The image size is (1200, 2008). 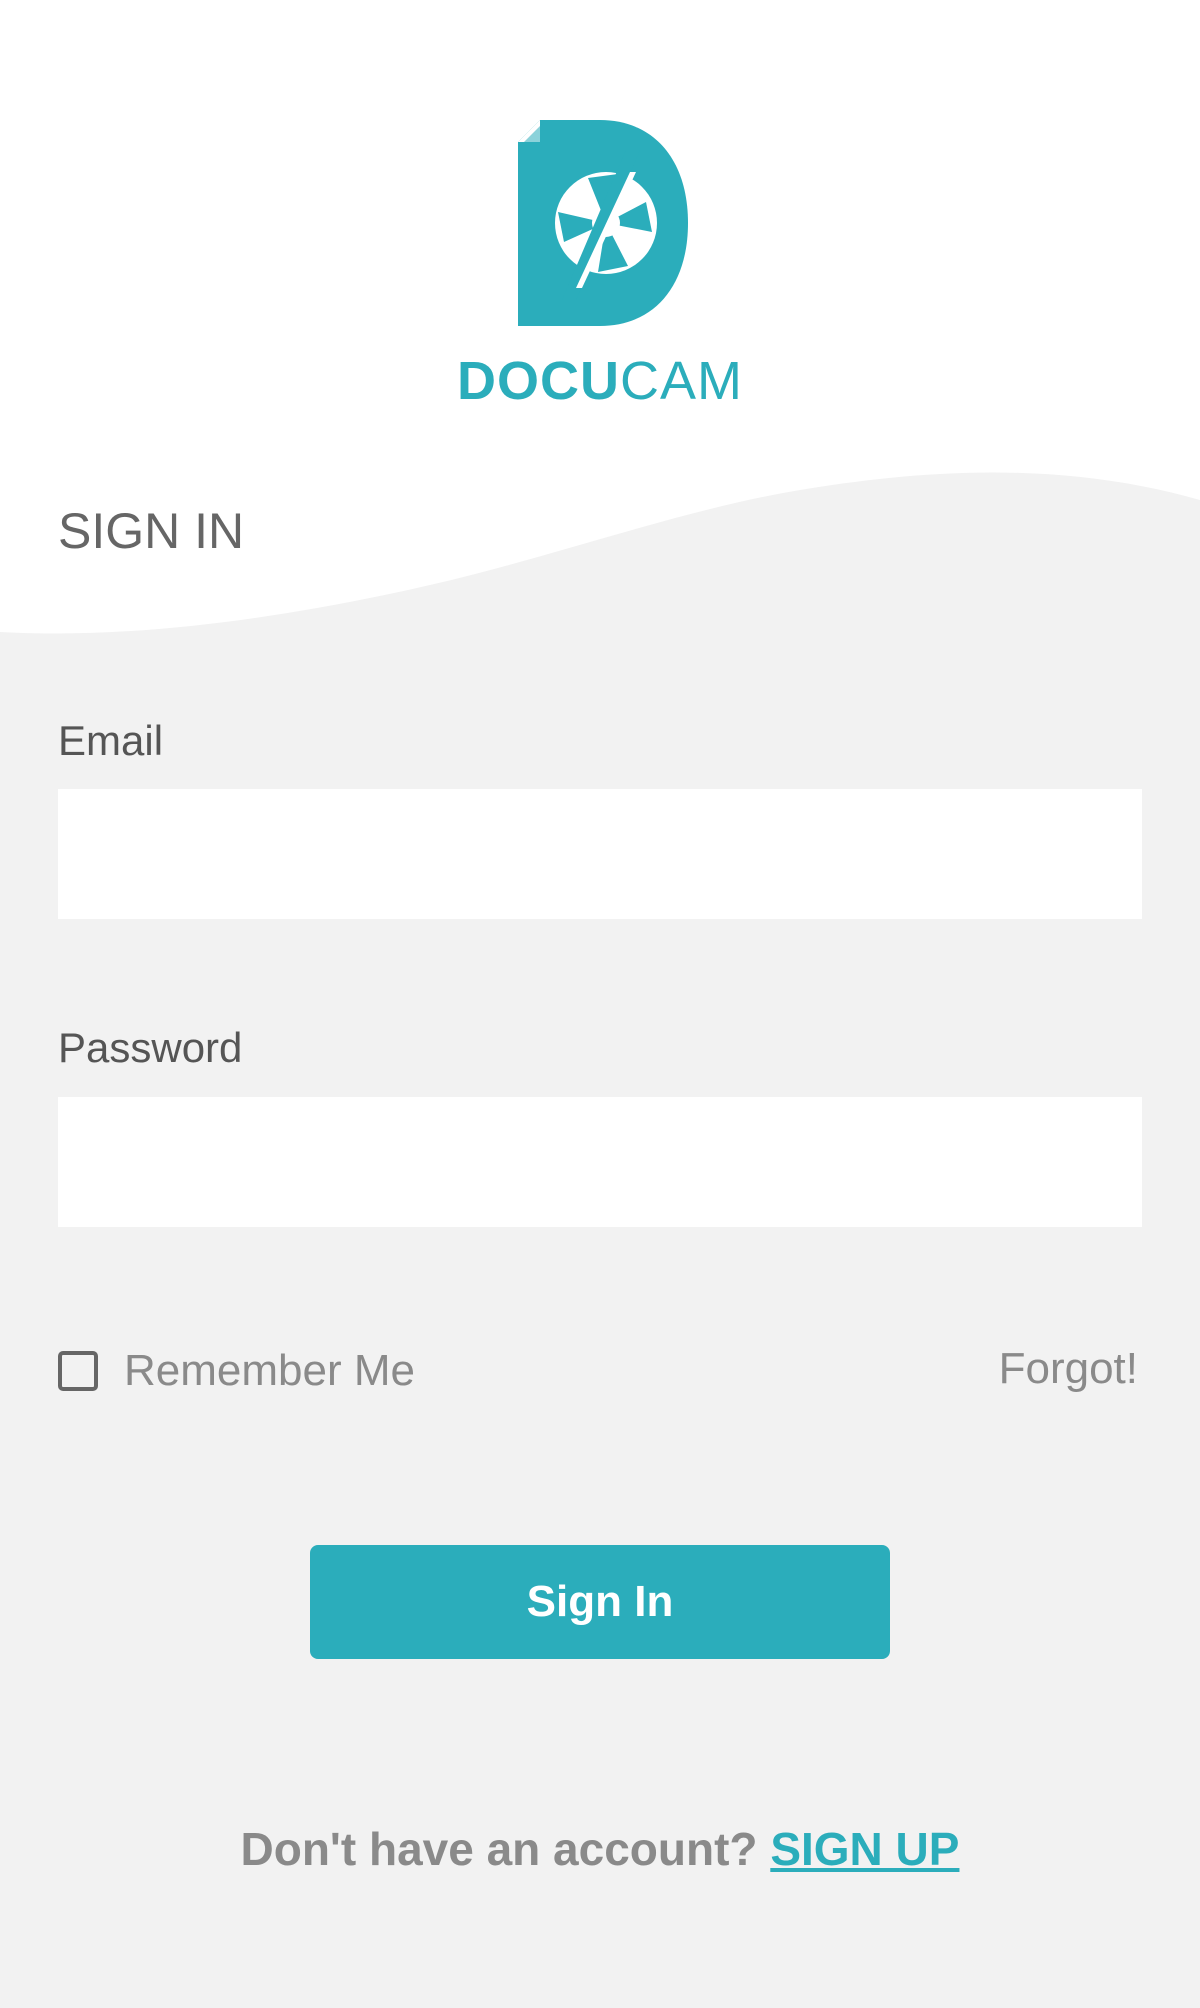 I want to click on password-field, so click(x=600, y=1162).